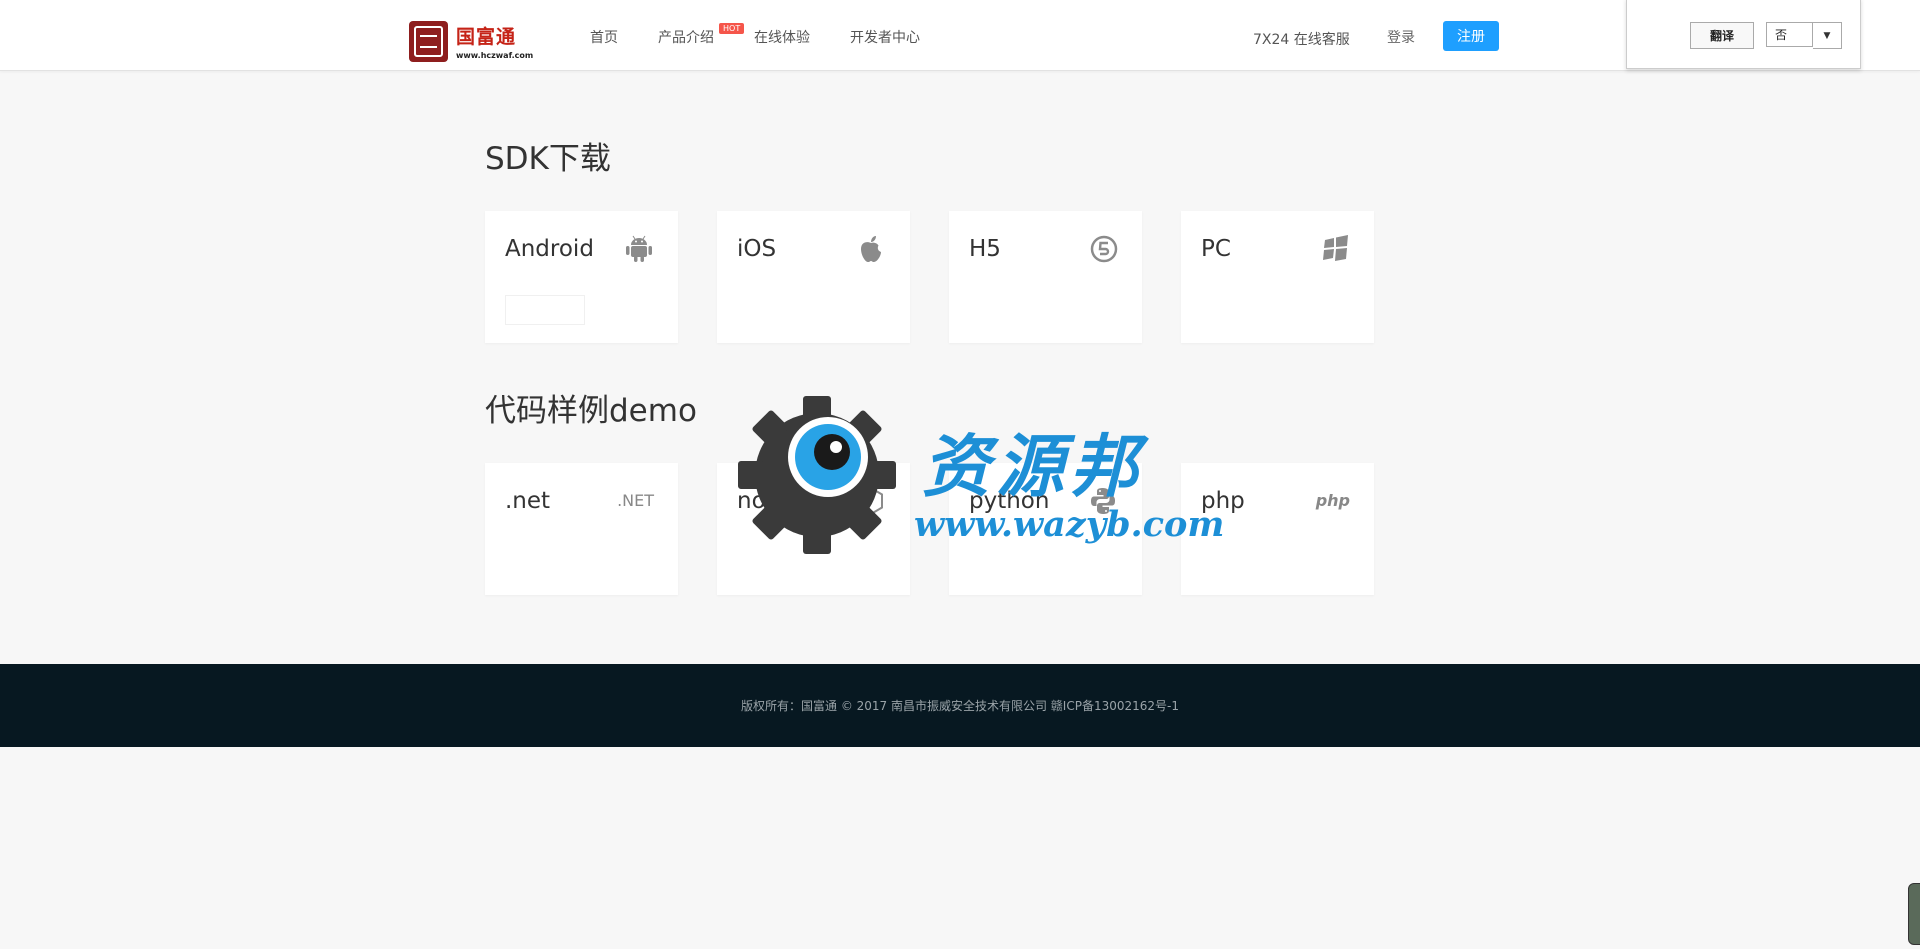 The height and width of the screenshot is (949, 1920). What do you see at coordinates (1789, 34) in the screenshot?
I see `translate-language-select: 否` at bounding box center [1789, 34].